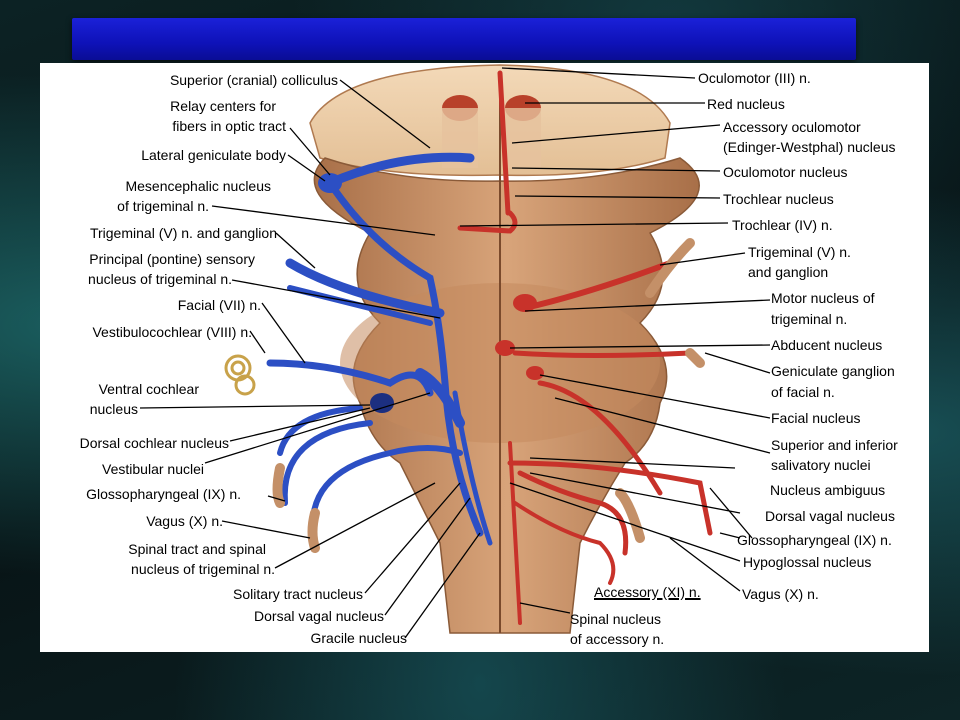 The image size is (960, 720). What do you see at coordinates (229, 126) in the screenshot?
I see `label-relay-centers-2: fibers in optic tract` at bounding box center [229, 126].